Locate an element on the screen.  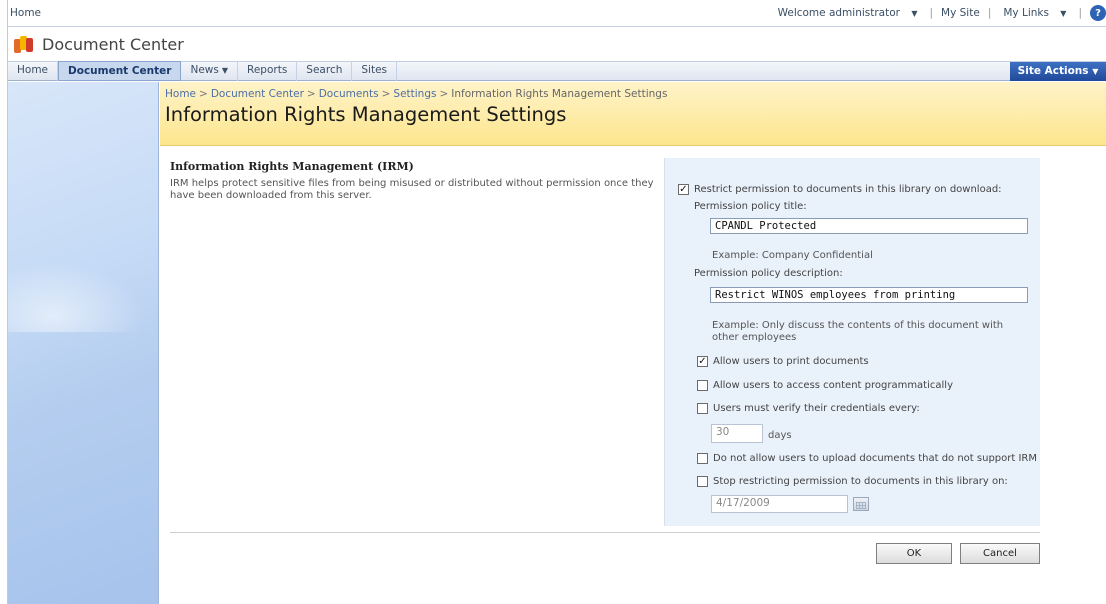
allow-programmatic-checkbox is located at coordinates (702, 385).